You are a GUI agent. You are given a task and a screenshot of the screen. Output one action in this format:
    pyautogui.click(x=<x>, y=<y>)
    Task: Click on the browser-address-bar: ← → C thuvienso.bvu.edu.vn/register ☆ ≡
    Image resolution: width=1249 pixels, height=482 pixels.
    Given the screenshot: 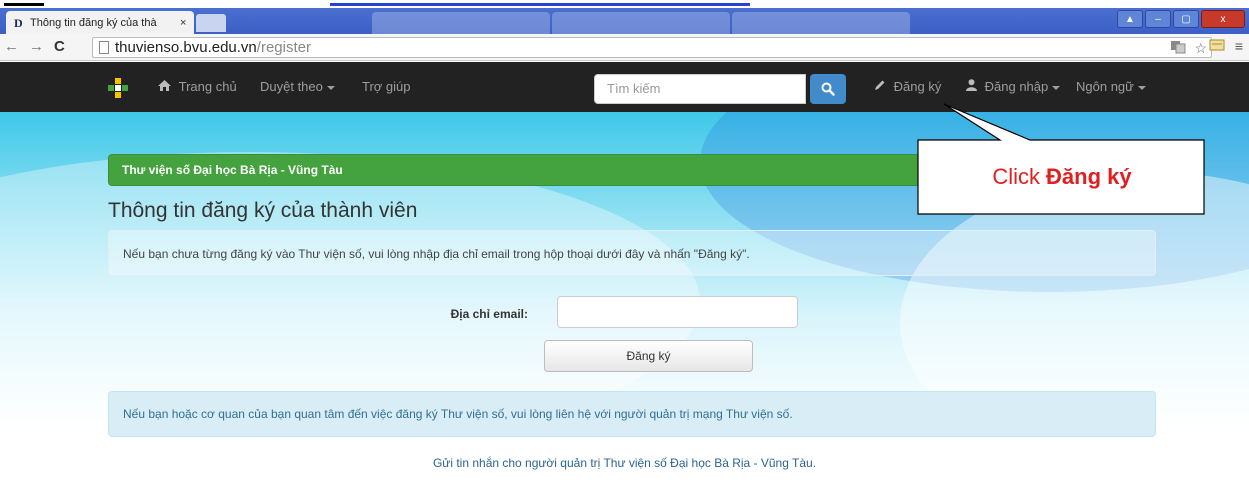 What is the action you would take?
    pyautogui.click(x=624, y=47)
    